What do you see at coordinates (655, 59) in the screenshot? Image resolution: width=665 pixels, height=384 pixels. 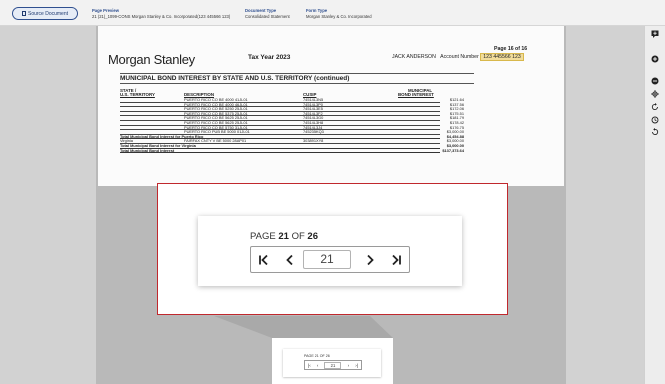 I see `zoom-in-icon` at bounding box center [655, 59].